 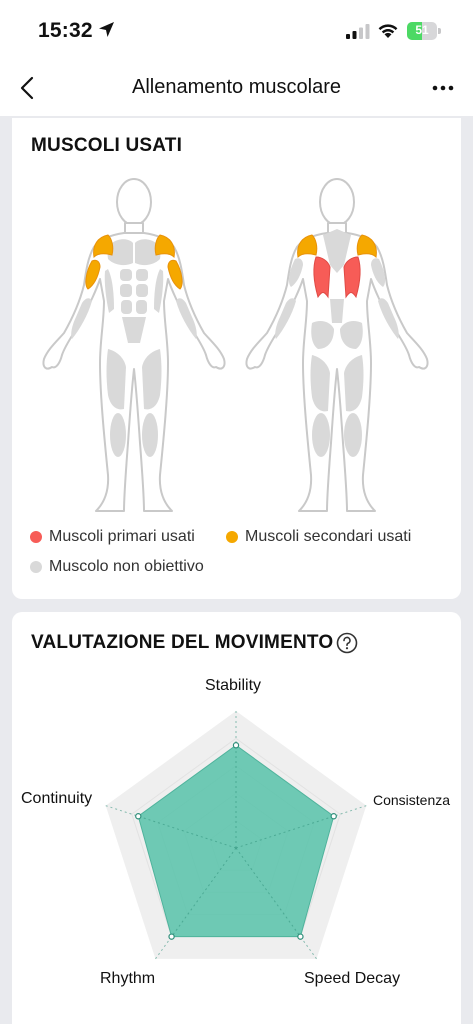 What do you see at coordinates (36, 537) in the screenshot?
I see `legend-primary-dot` at bounding box center [36, 537].